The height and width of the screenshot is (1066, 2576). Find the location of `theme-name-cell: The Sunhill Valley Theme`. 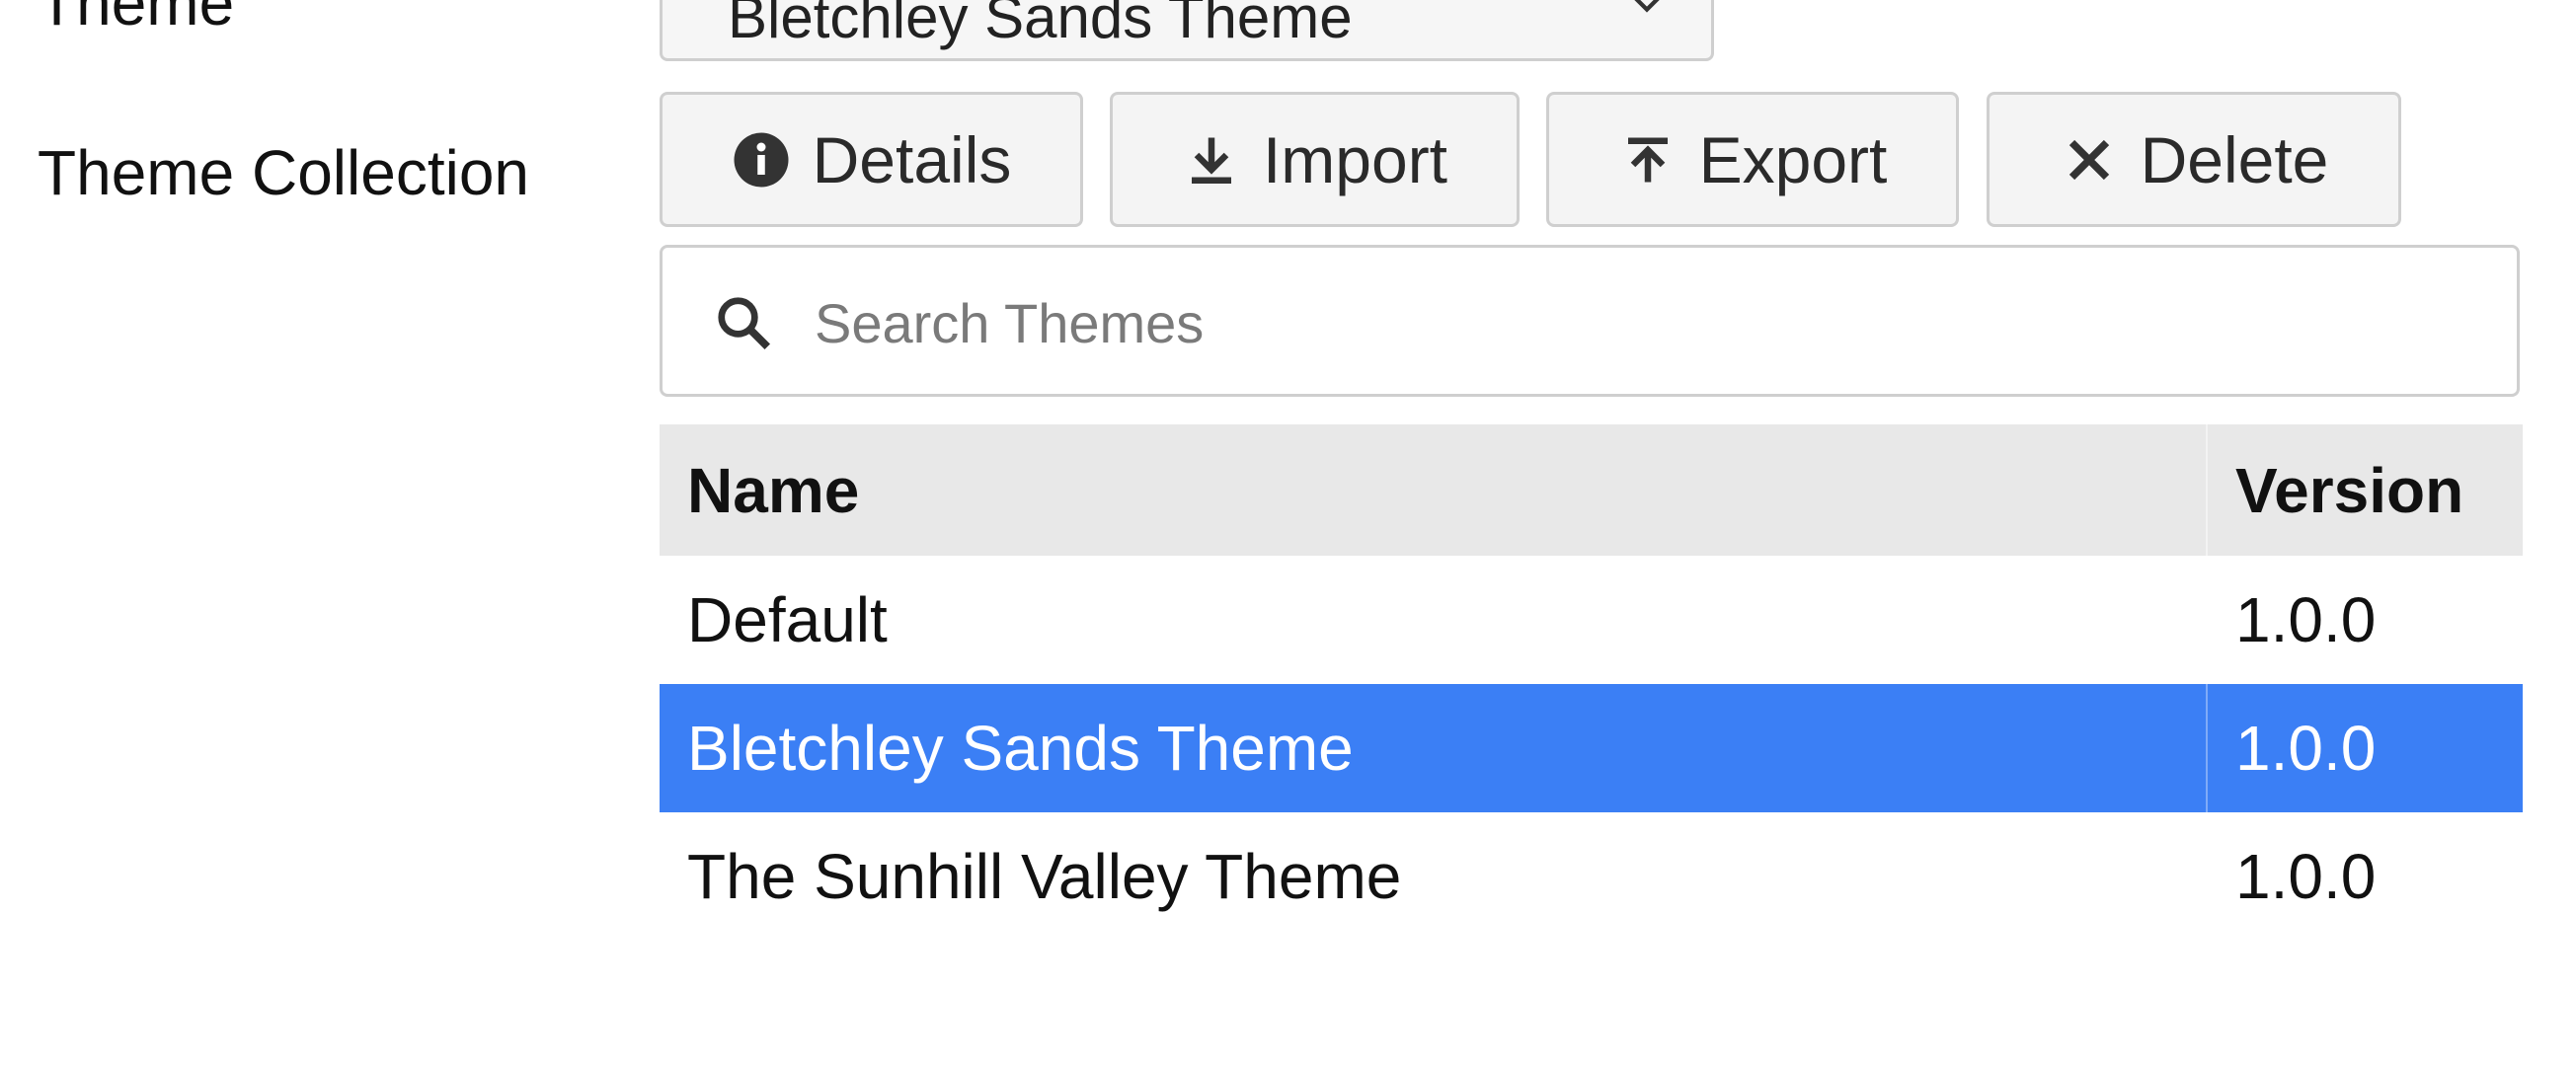

theme-name-cell: The Sunhill Valley Theme is located at coordinates (1044, 876).